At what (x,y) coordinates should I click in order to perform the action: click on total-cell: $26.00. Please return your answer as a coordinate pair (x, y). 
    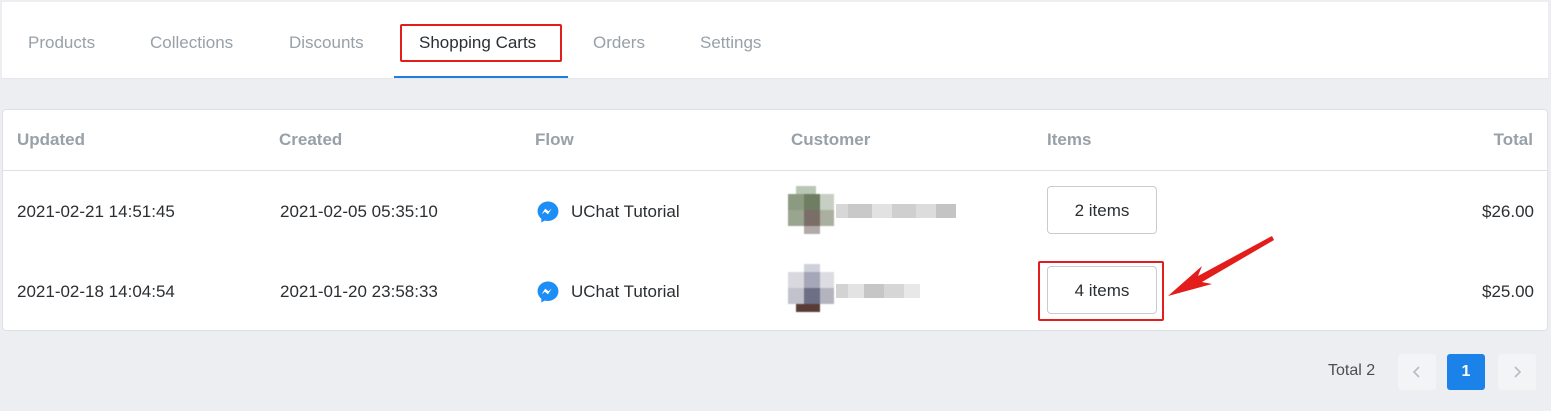
    Looking at the image, I should click on (1508, 211).